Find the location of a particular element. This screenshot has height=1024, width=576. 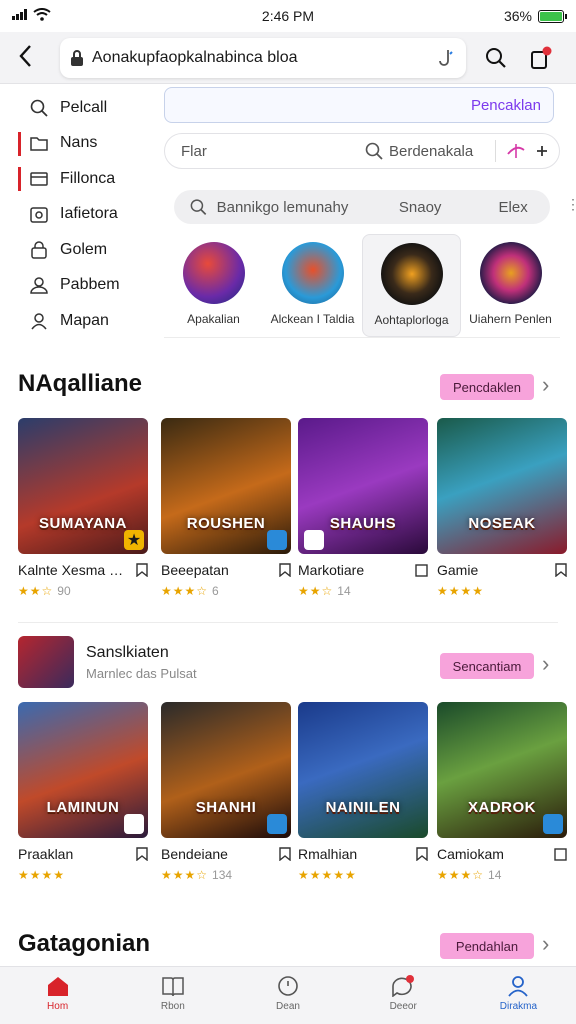

nav-recent: Dean is located at coordinates (287, 995).